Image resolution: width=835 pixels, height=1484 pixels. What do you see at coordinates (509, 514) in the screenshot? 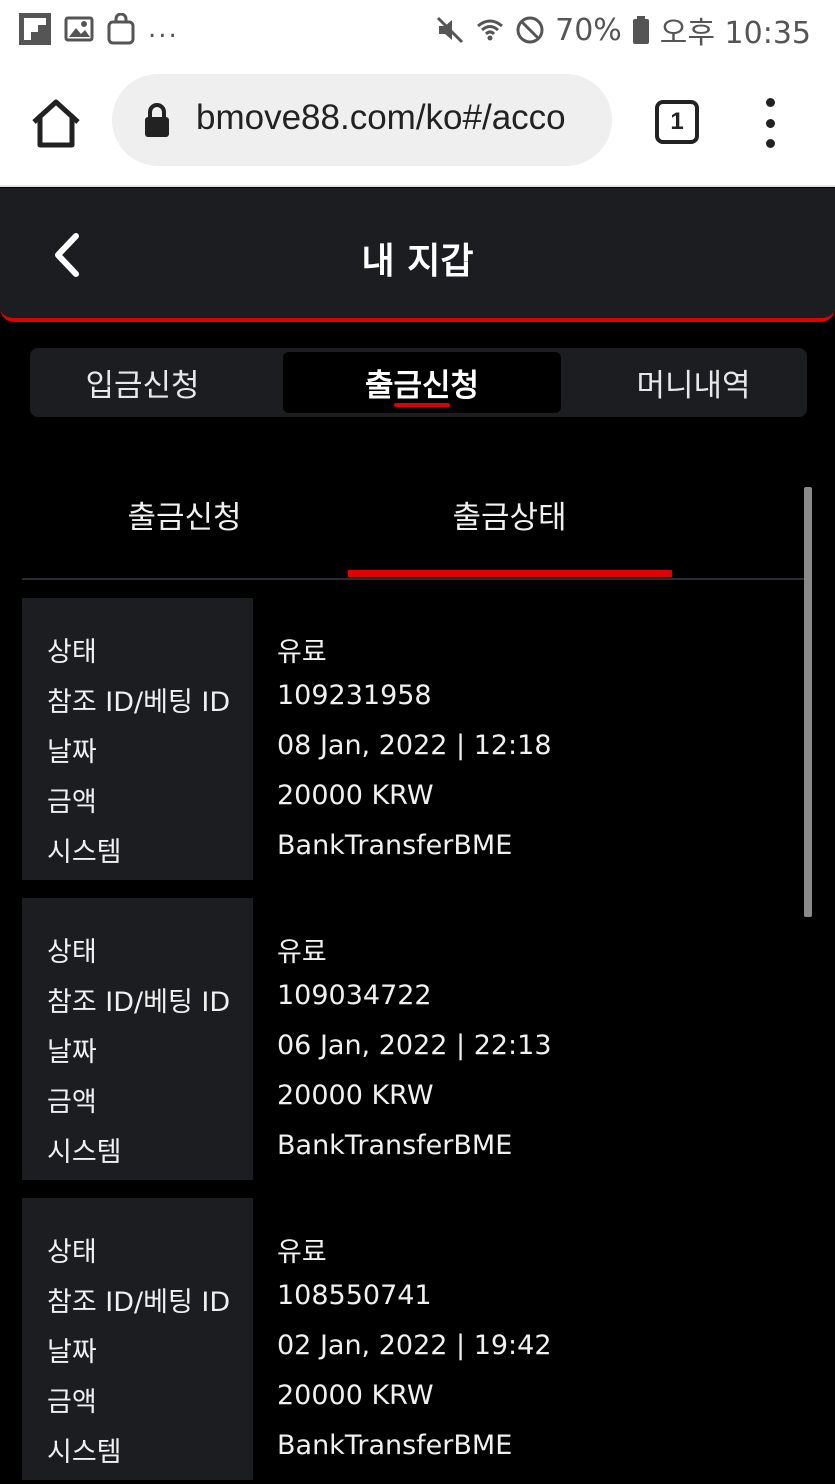
I see `subtab-withdraw-status: 출금상태` at bounding box center [509, 514].